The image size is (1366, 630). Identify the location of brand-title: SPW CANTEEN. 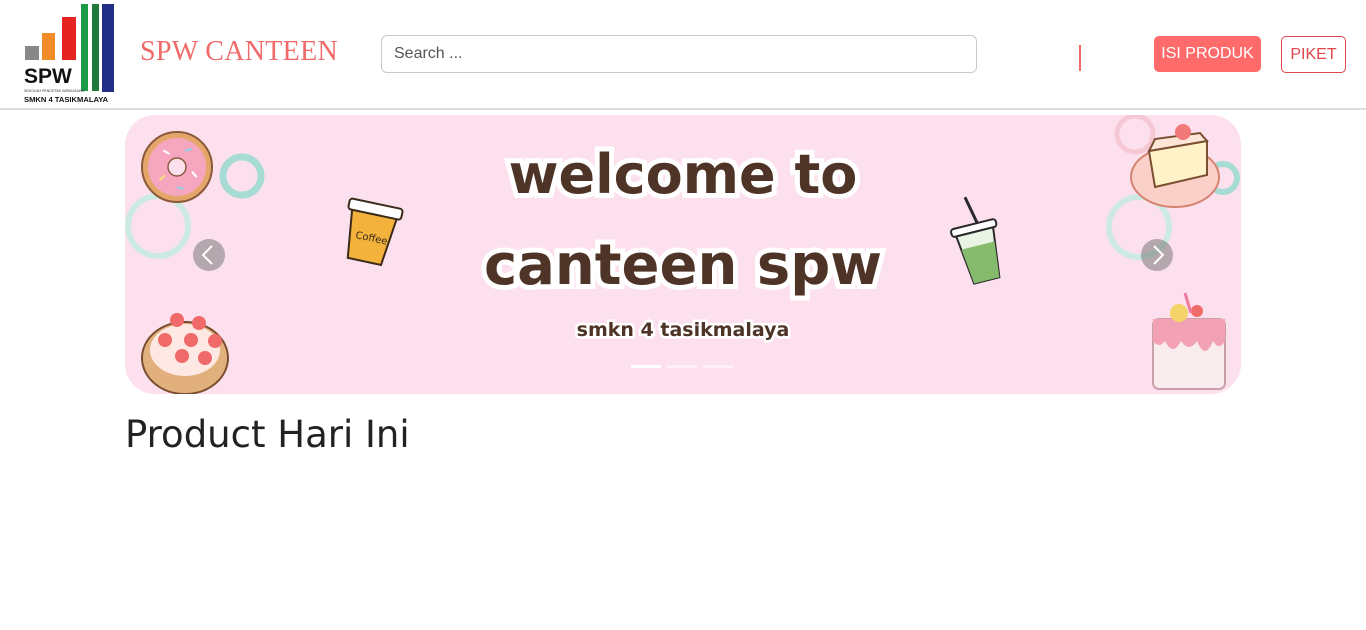
(239, 52).